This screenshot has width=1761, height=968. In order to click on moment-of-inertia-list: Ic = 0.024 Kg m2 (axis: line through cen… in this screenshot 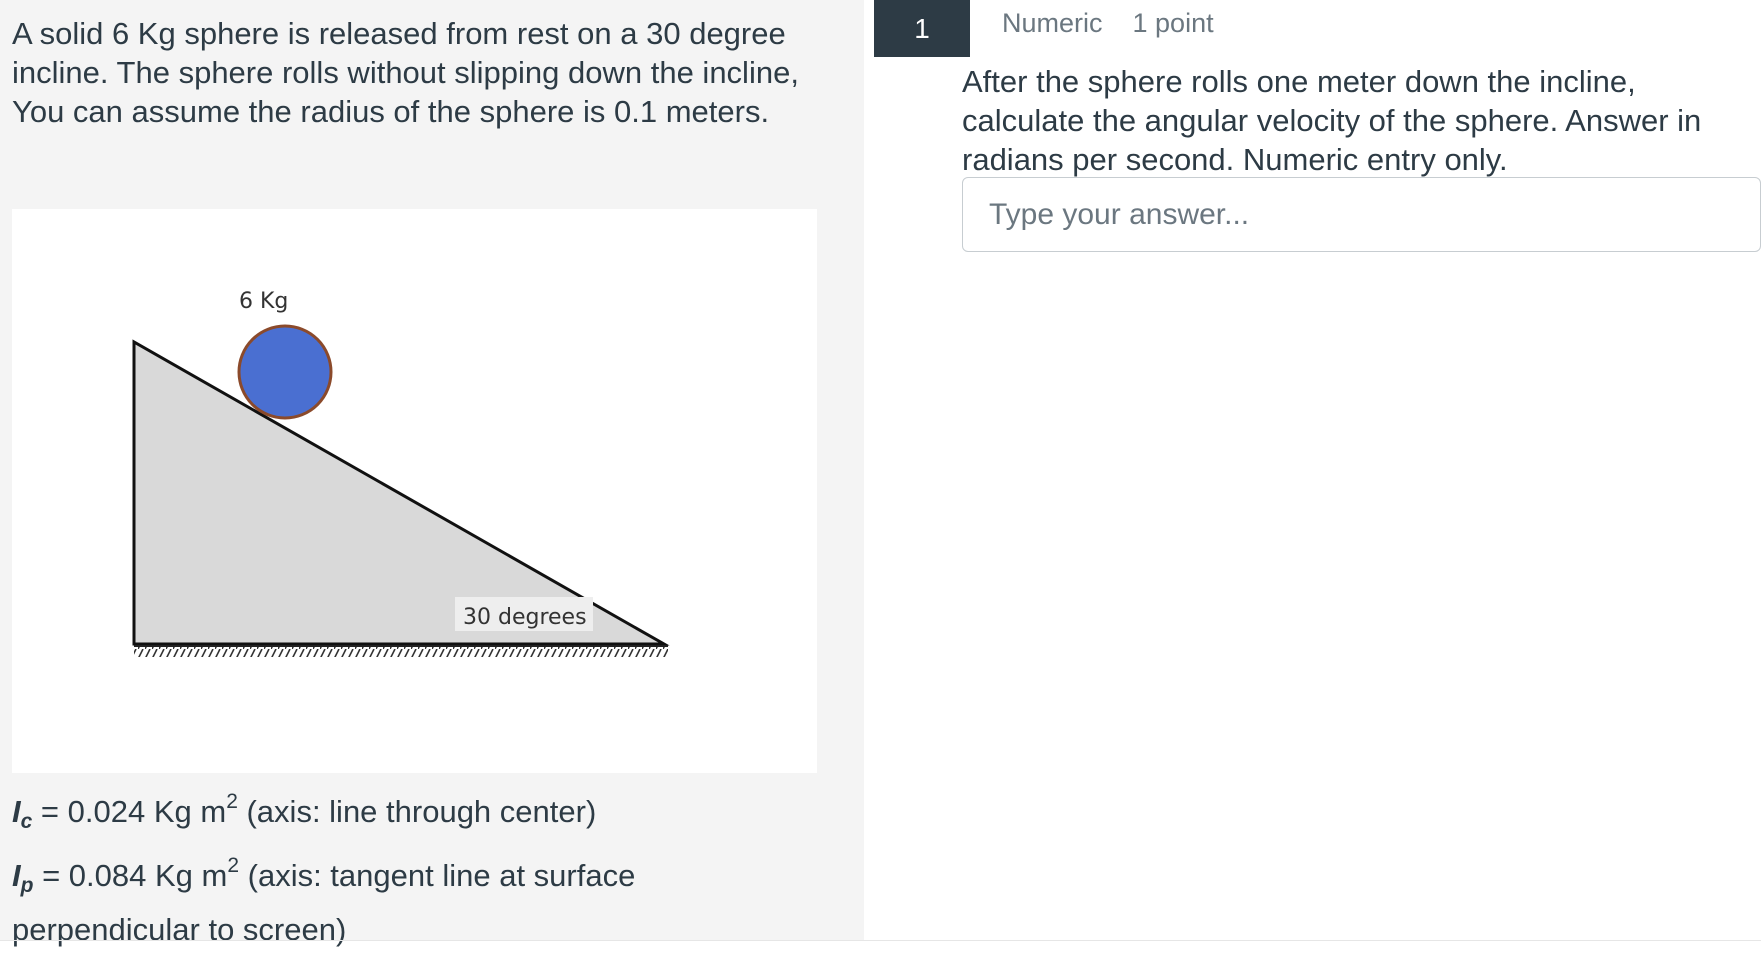, I will do `click(432, 866)`.